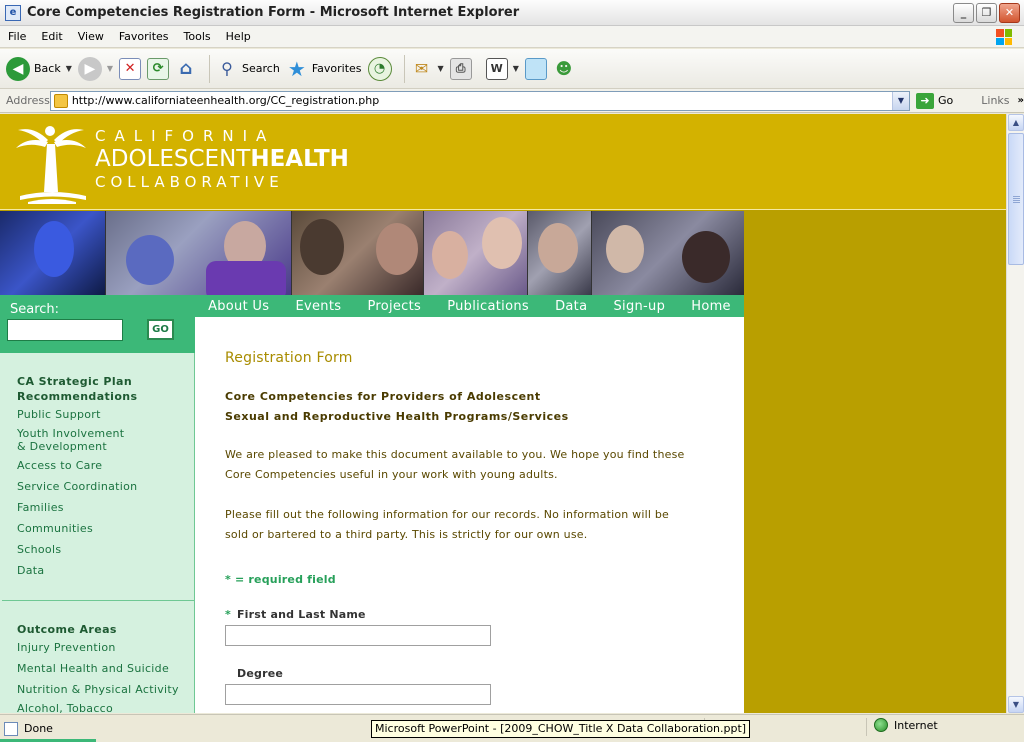 This screenshot has width=1024, height=742. Describe the element at coordinates (227, 68) in the screenshot. I see `search-icon: ⚲` at that location.